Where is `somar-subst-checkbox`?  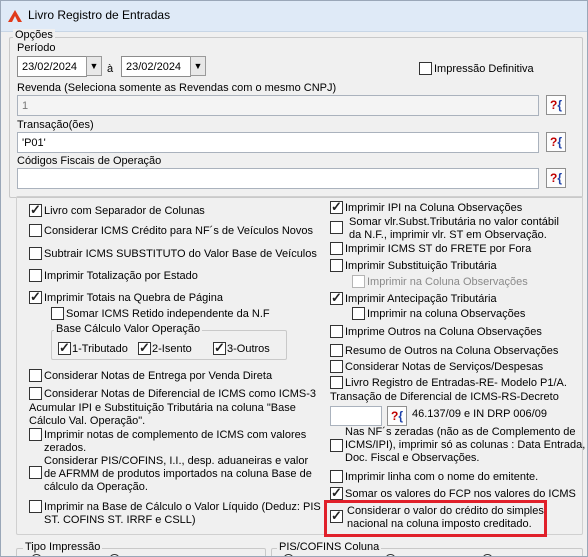 somar-subst-checkbox is located at coordinates (336, 227).